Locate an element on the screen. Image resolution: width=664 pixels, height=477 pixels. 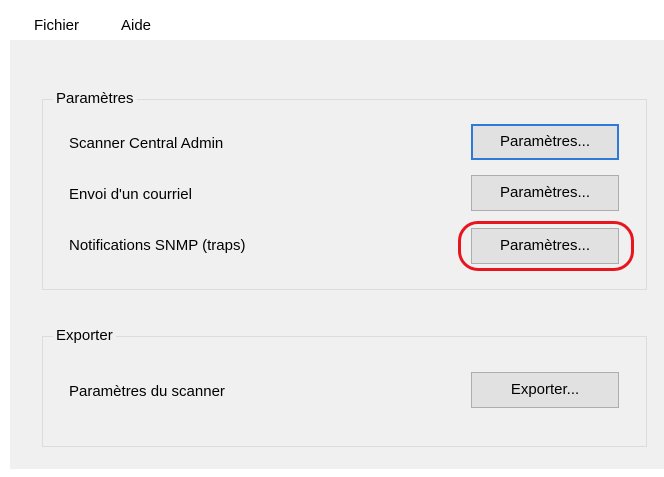
email-sending-label: Envoi d'un courriel is located at coordinates (130, 194).